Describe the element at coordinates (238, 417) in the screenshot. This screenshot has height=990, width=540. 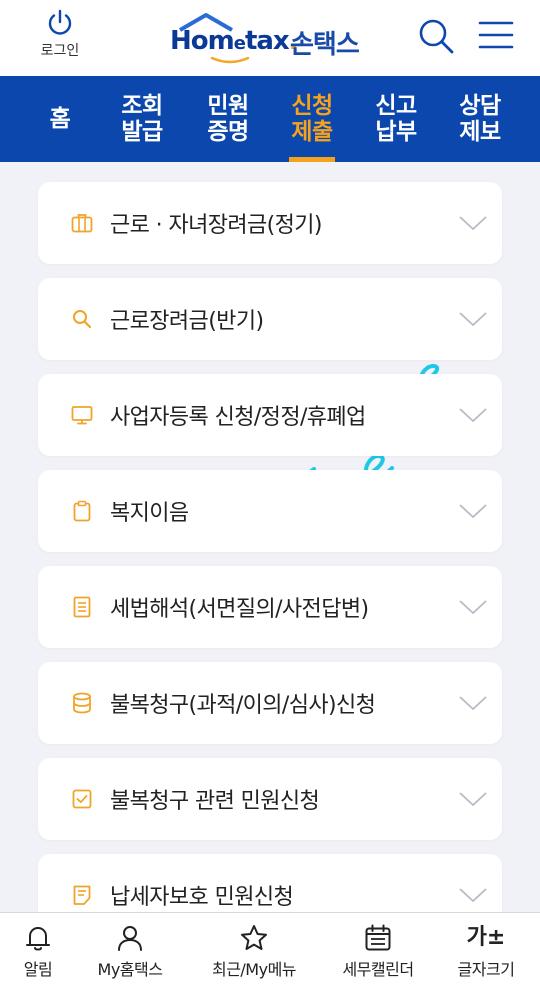
I see `card-title: 사업자등록 신청/정정/휴폐업` at that location.